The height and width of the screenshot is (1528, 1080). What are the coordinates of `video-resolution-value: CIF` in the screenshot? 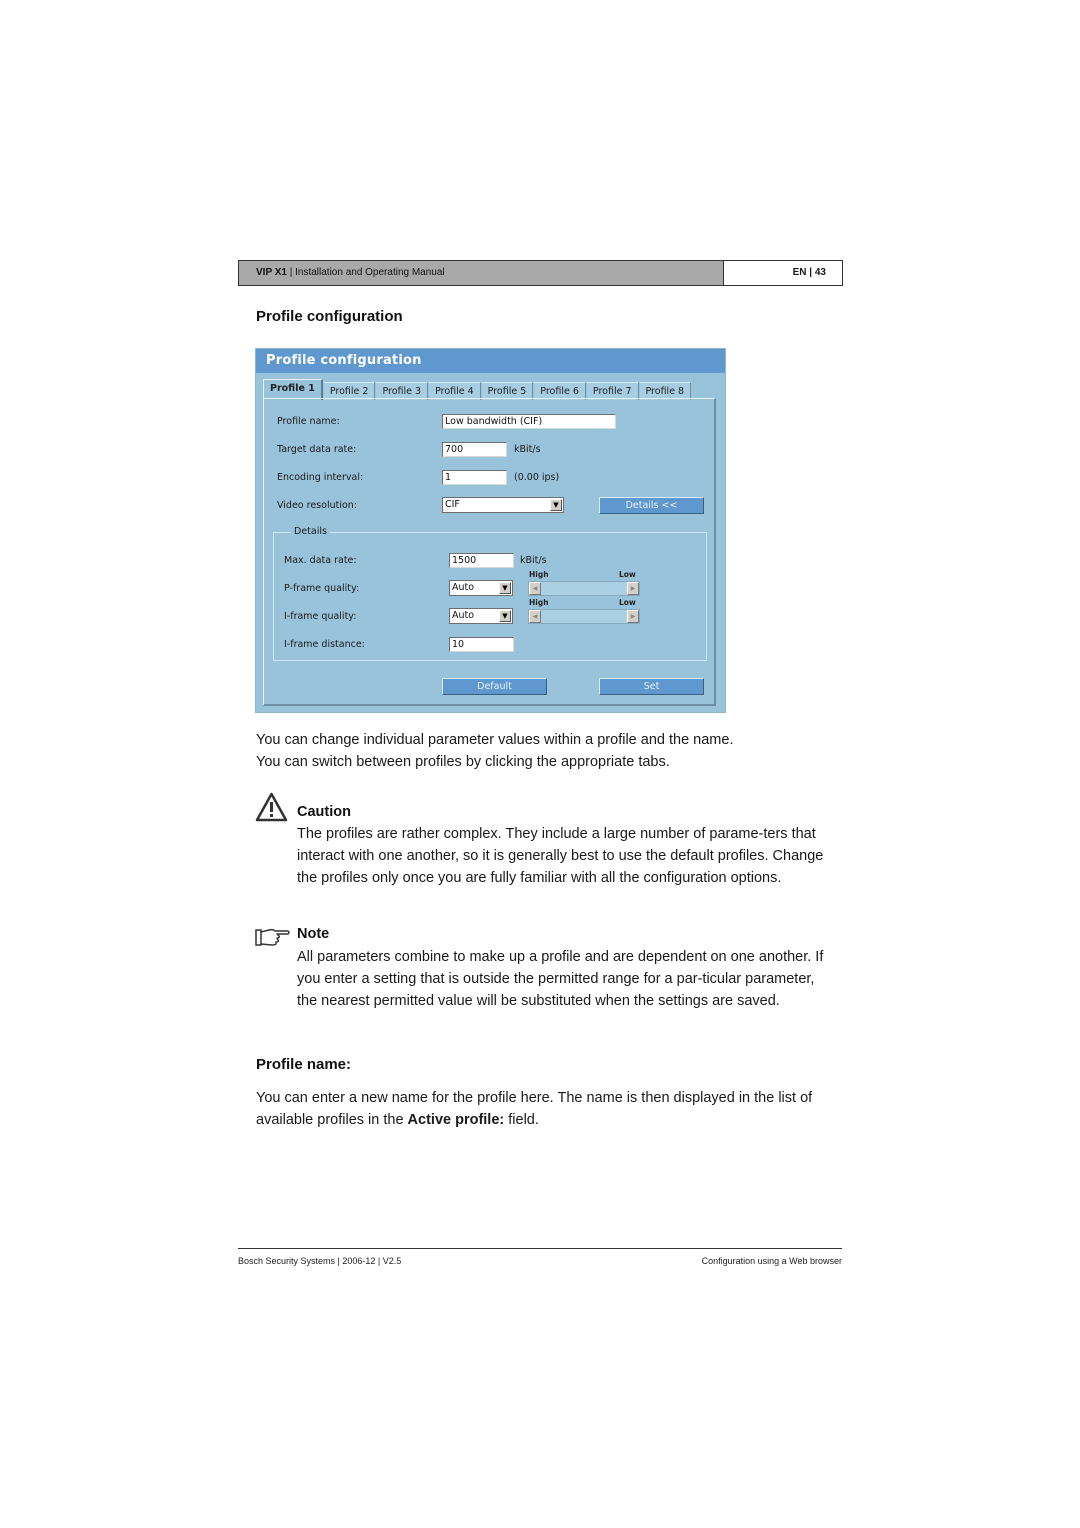 It's located at (452, 504).